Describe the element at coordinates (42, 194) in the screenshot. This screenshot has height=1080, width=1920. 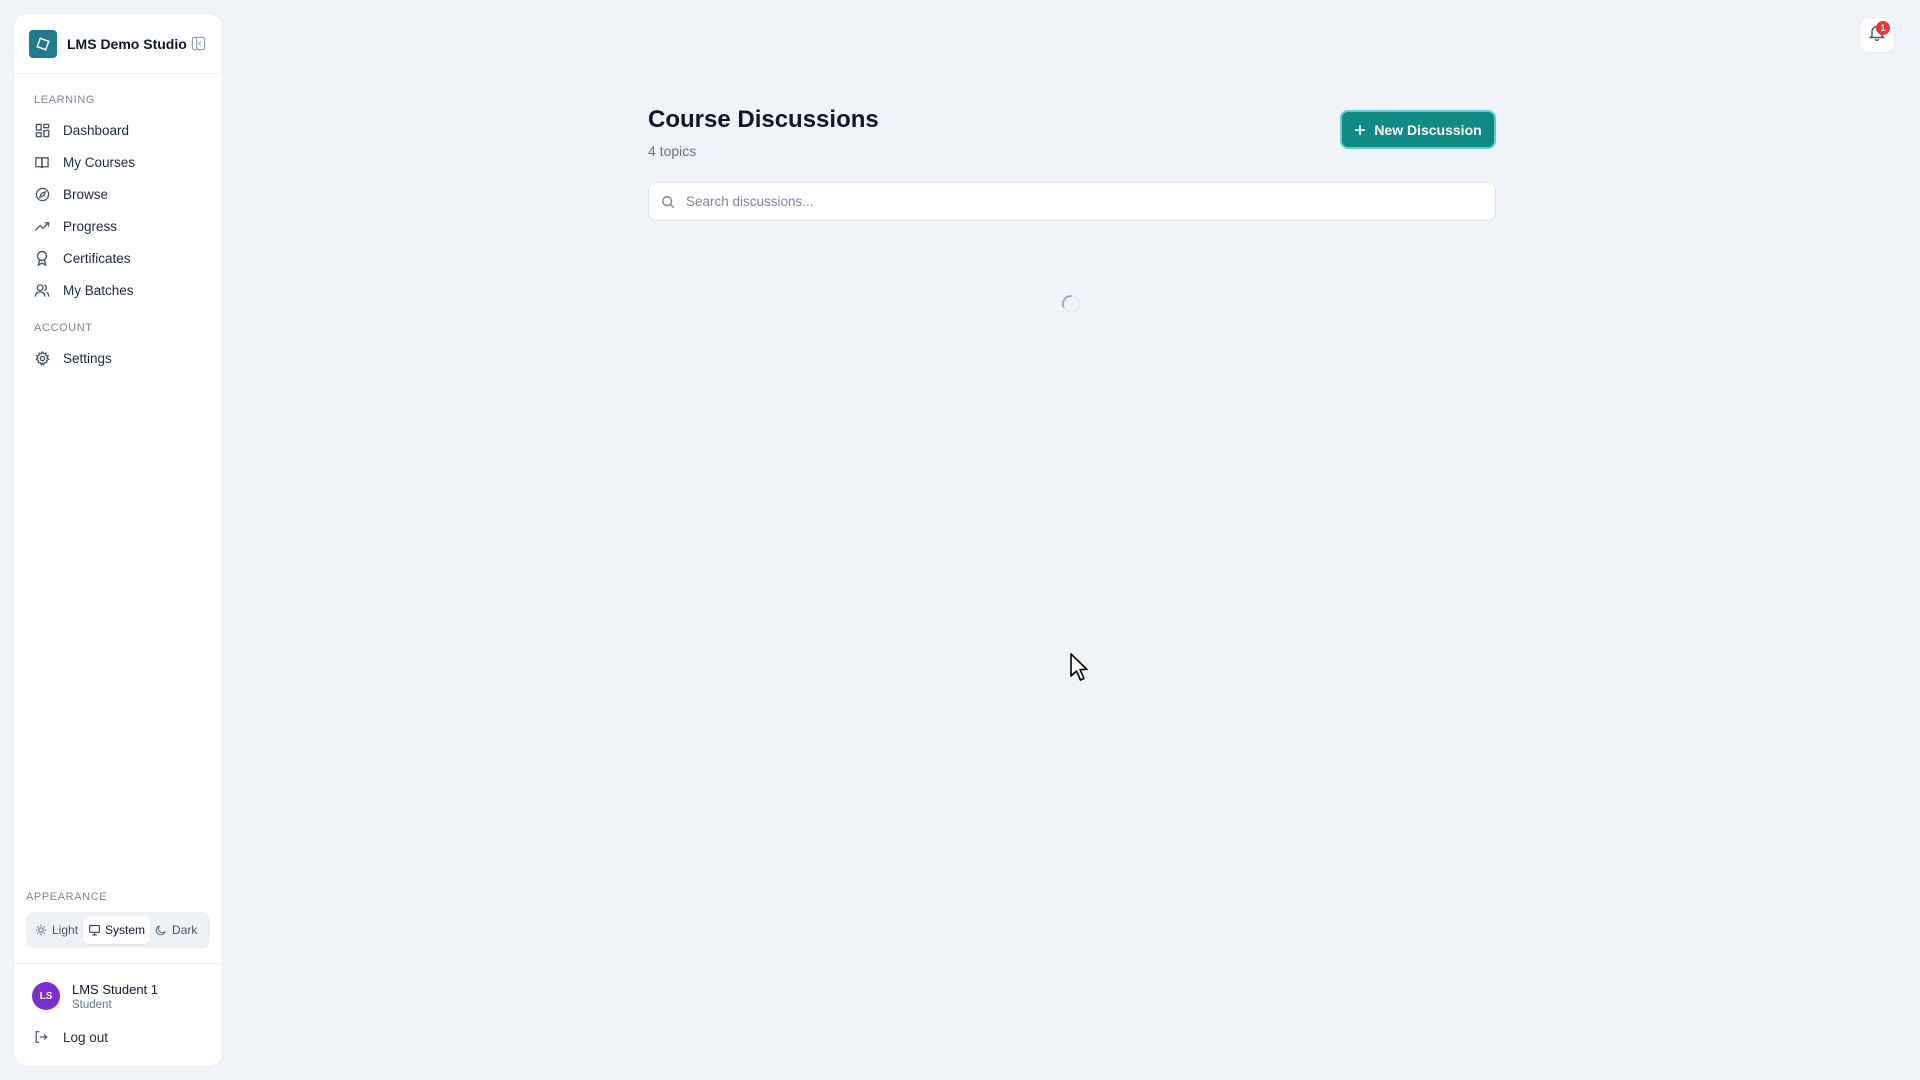
I see `compass-icon` at that location.